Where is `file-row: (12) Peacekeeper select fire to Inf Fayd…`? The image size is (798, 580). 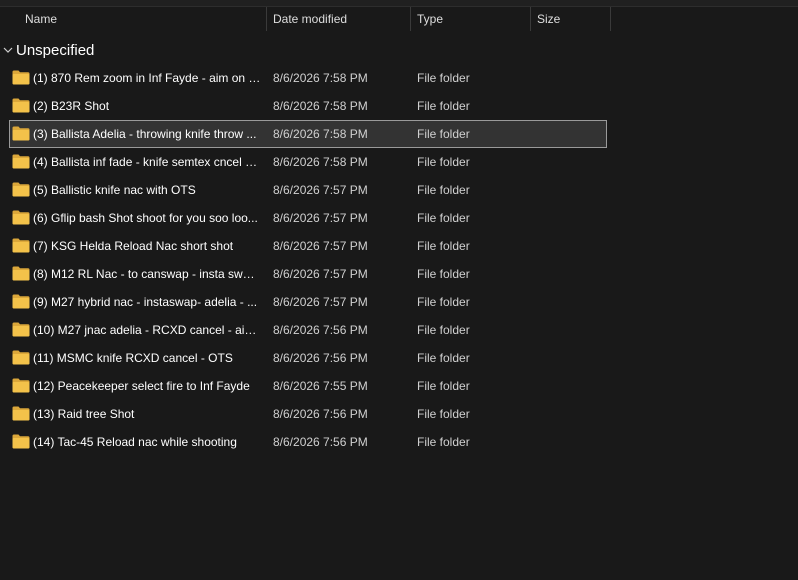 file-row: (12) Peacekeeper select fire to Inf Fayd… is located at coordinates (303, 386).